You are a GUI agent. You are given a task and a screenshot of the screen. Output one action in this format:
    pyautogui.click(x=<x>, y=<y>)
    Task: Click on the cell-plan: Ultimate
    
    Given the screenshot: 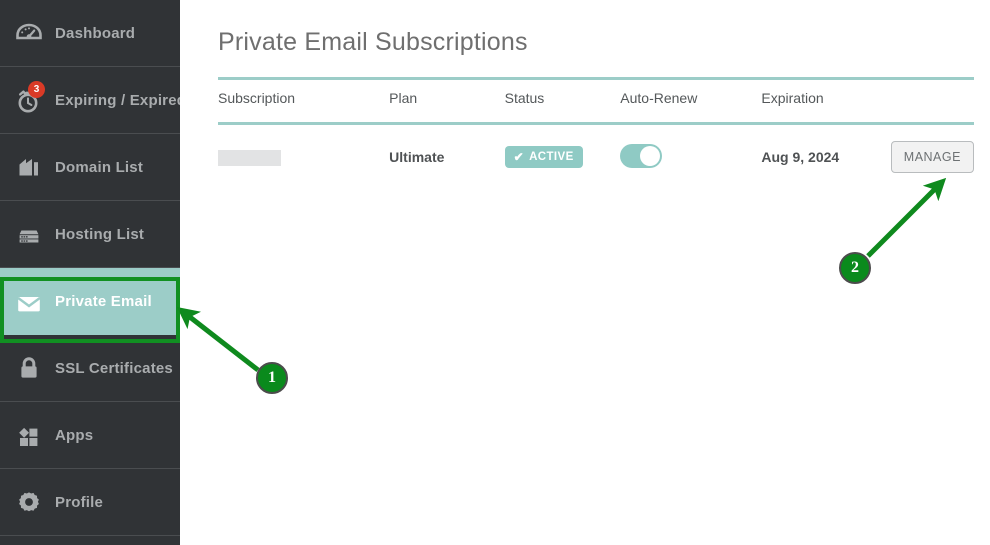 What is the action you would take?
    pyautogui.click(x=446, y=157)
    